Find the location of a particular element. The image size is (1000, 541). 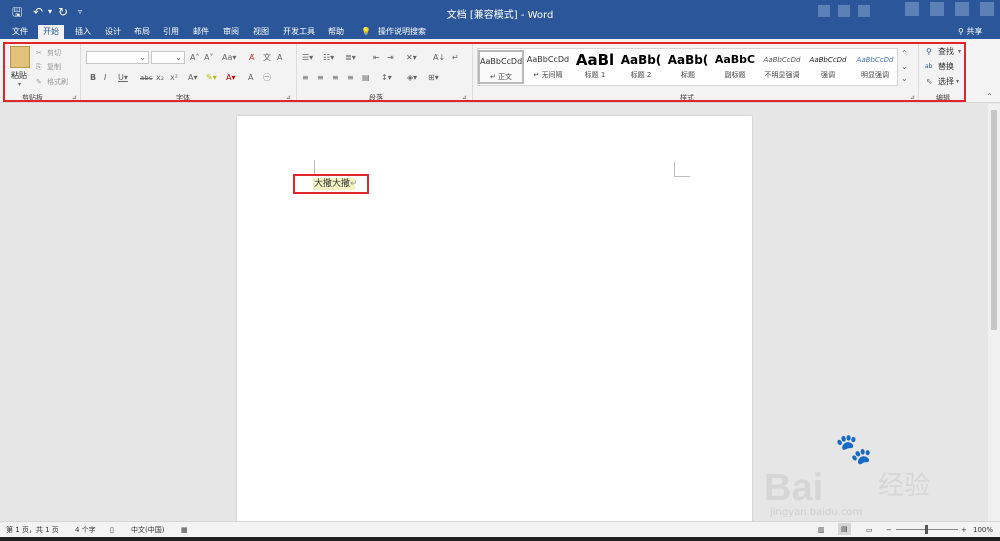

collapse-ribbon-icon: ⌃ is located at coordinates (989, 97).